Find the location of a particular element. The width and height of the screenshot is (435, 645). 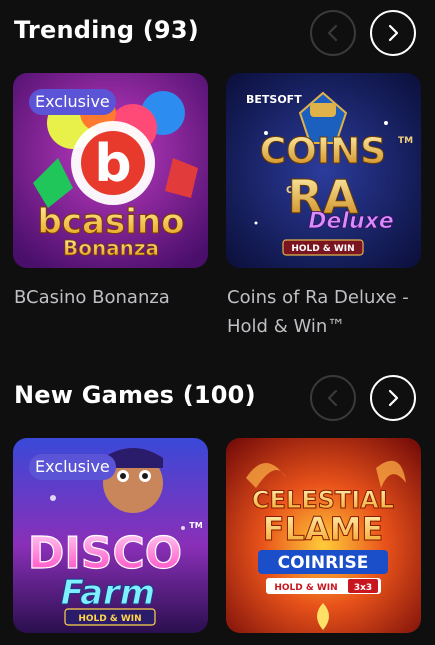

celestial-flame-logo-3x3: 3x3 is located at coordinates (363, 588).